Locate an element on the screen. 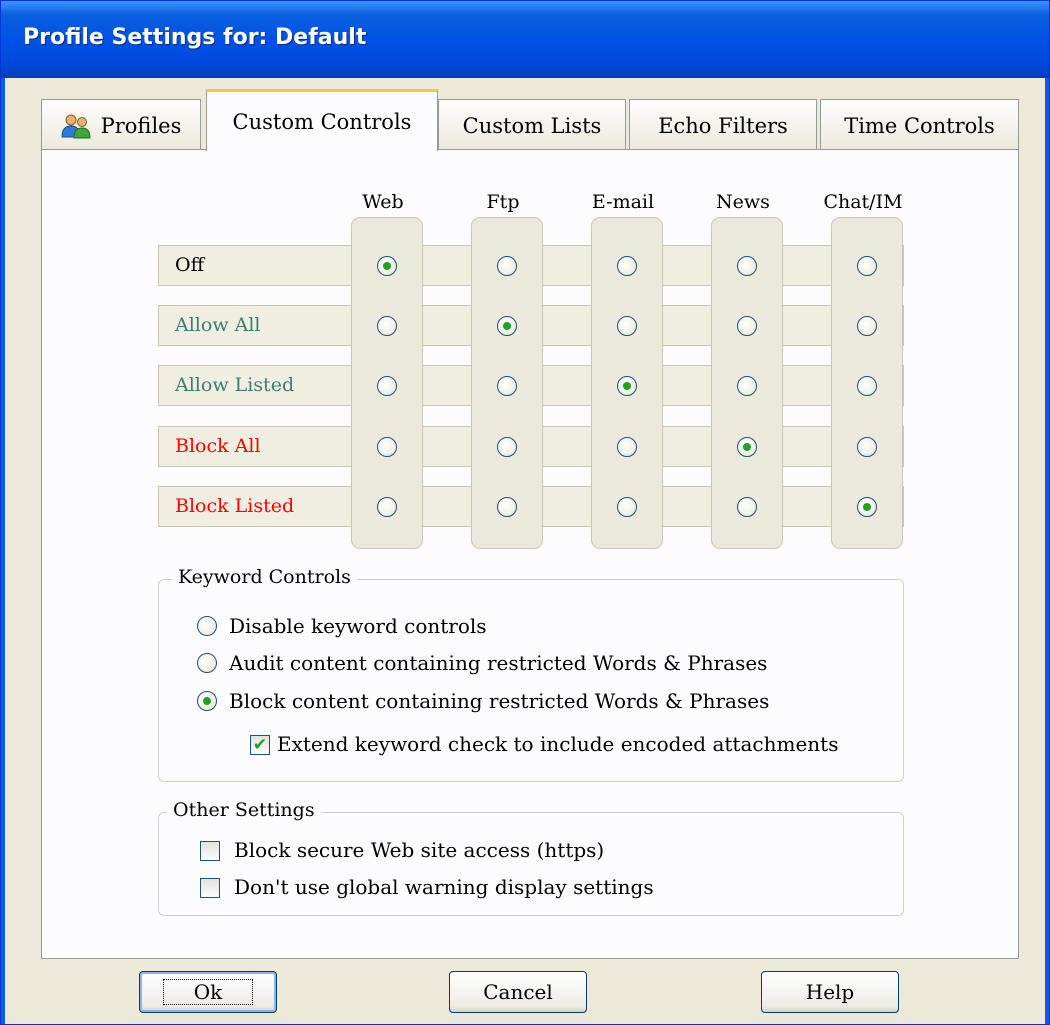 The width and height of the screenshot is (1050, 1025). radio-news-allow-all is located at coordinates (747, 326).